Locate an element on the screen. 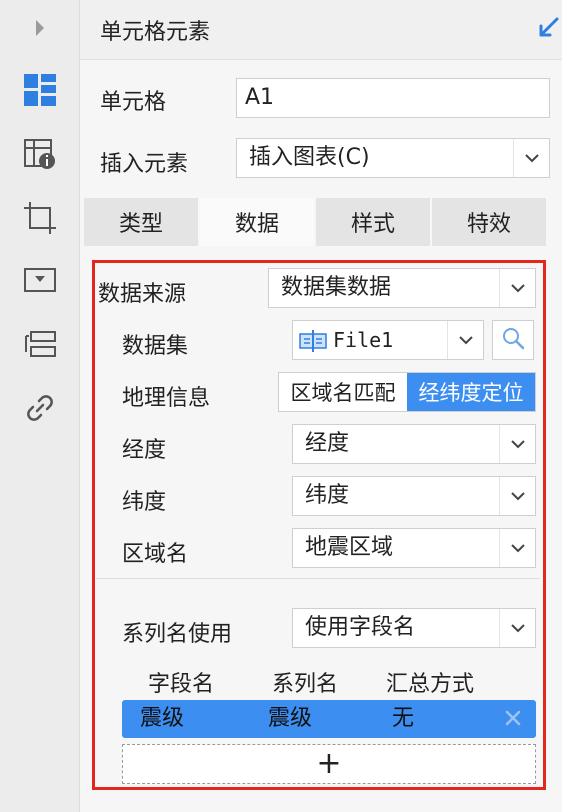  table-row: 震级 震级 无 is located at coordinates (329, 719).